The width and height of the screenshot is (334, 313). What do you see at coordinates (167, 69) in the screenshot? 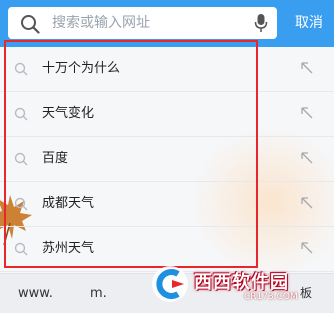
I see `suggestion-row: 十万个为什么` at bounding box center [167, 69].